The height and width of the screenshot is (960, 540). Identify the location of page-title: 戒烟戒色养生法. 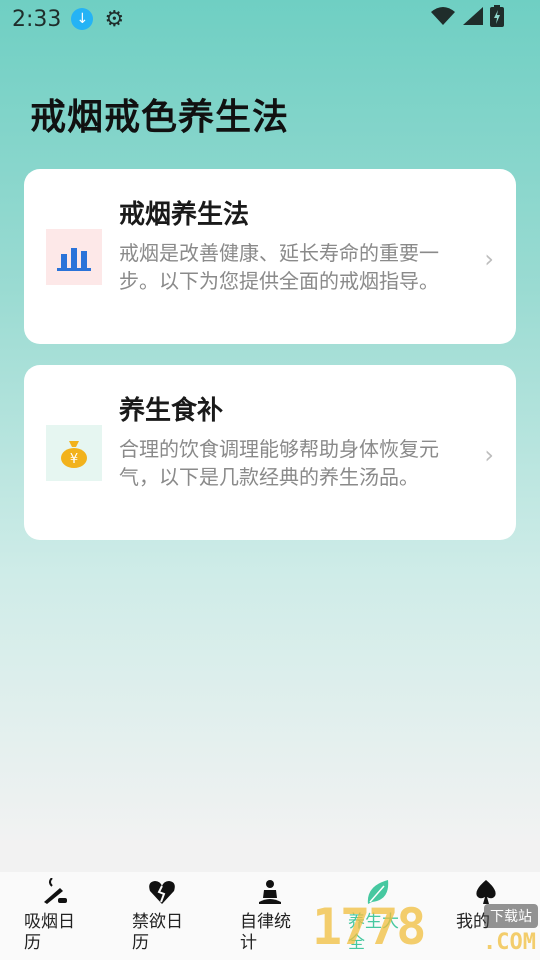
(160, 117).